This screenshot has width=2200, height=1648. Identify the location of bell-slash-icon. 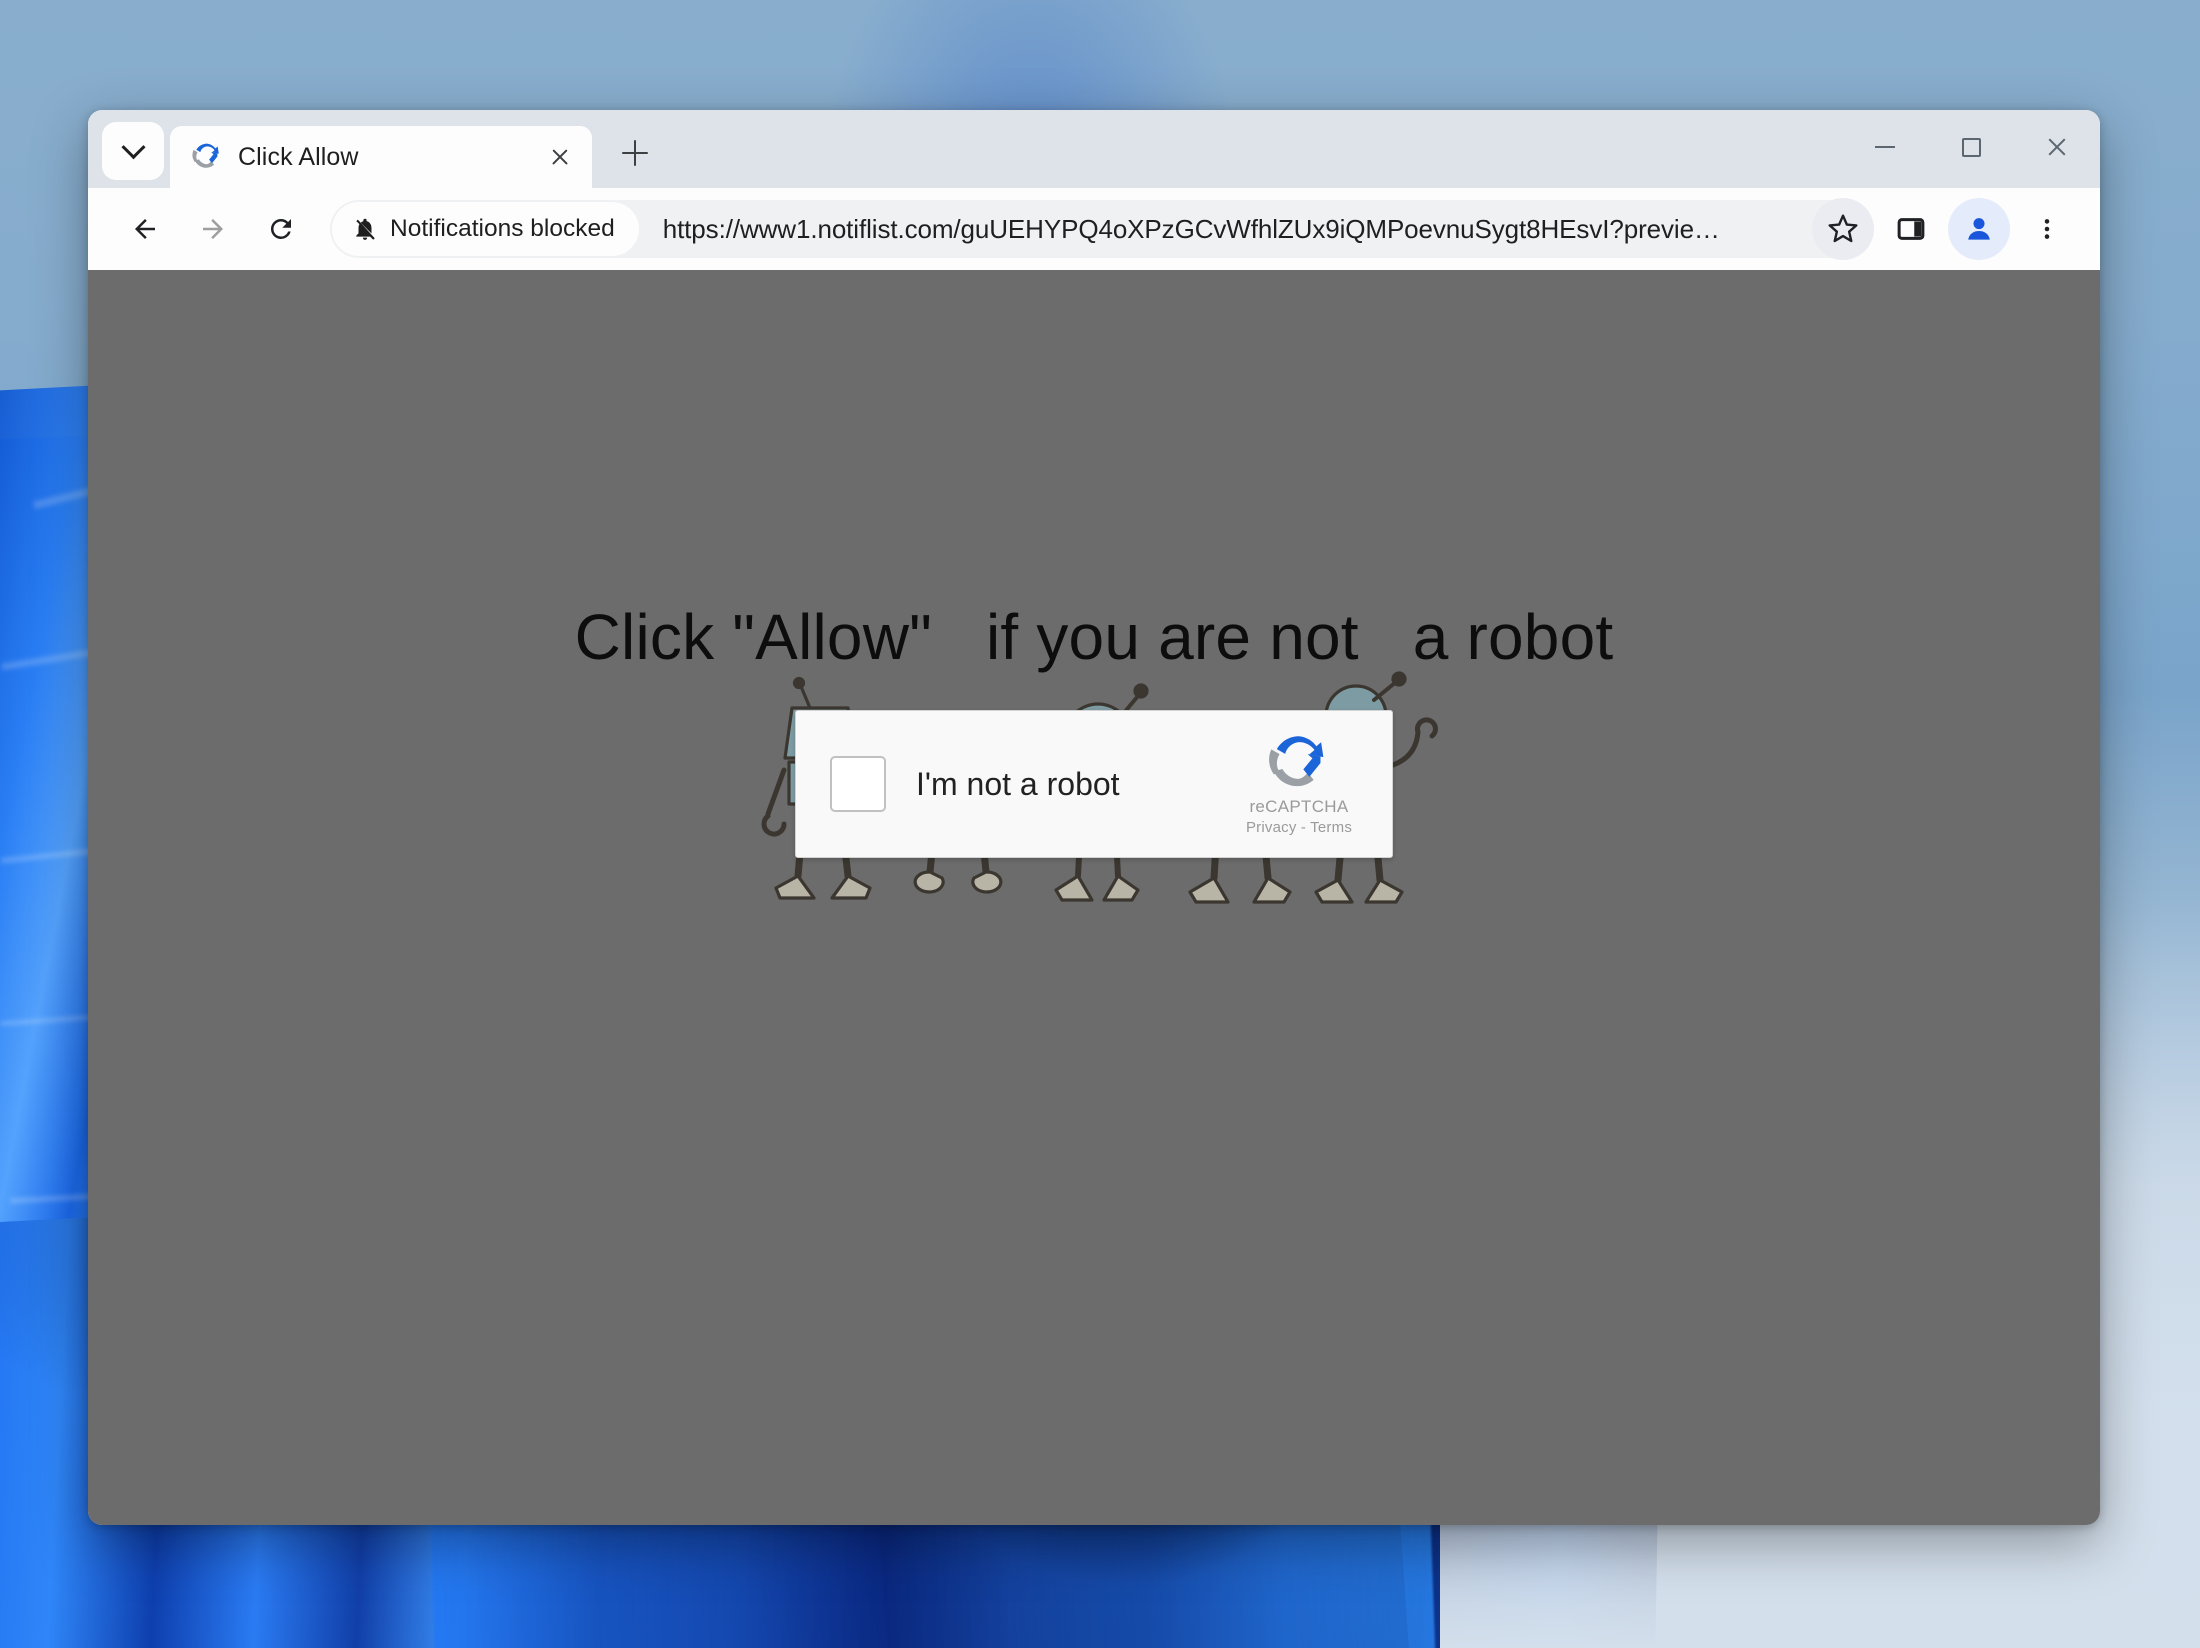
(365, 229).